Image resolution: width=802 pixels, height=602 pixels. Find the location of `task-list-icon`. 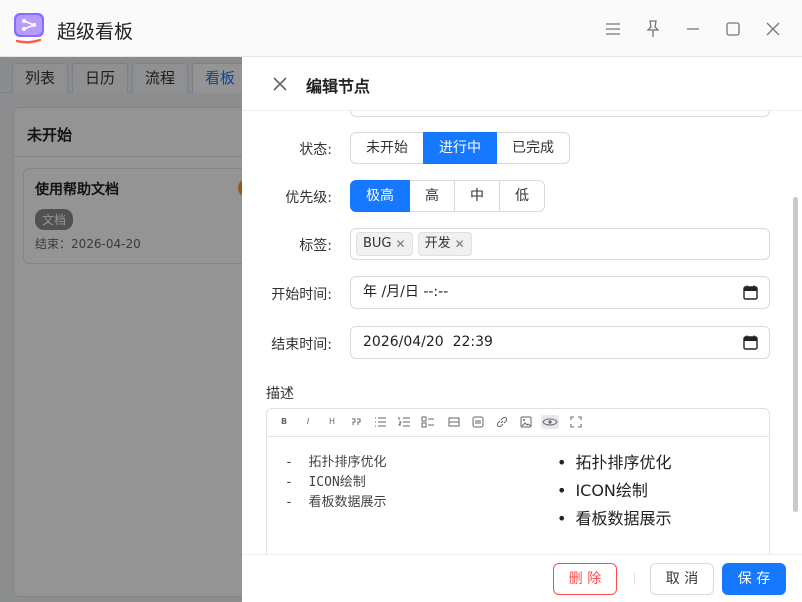

task-list-icon is located at coordinates (428, 422).